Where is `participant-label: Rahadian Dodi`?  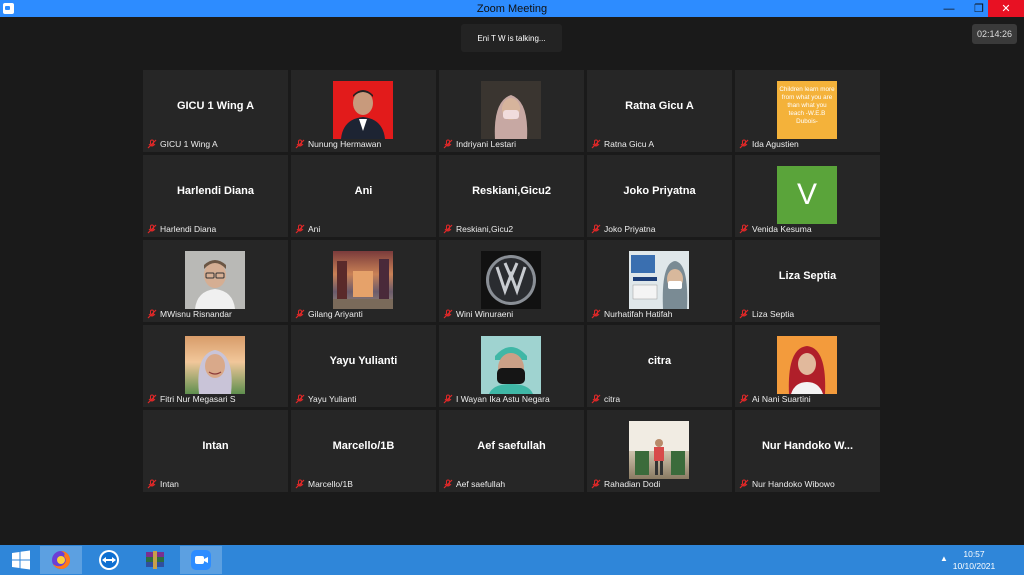
participant-label: Rahadian Dodi is located at coordinates (625, 484).